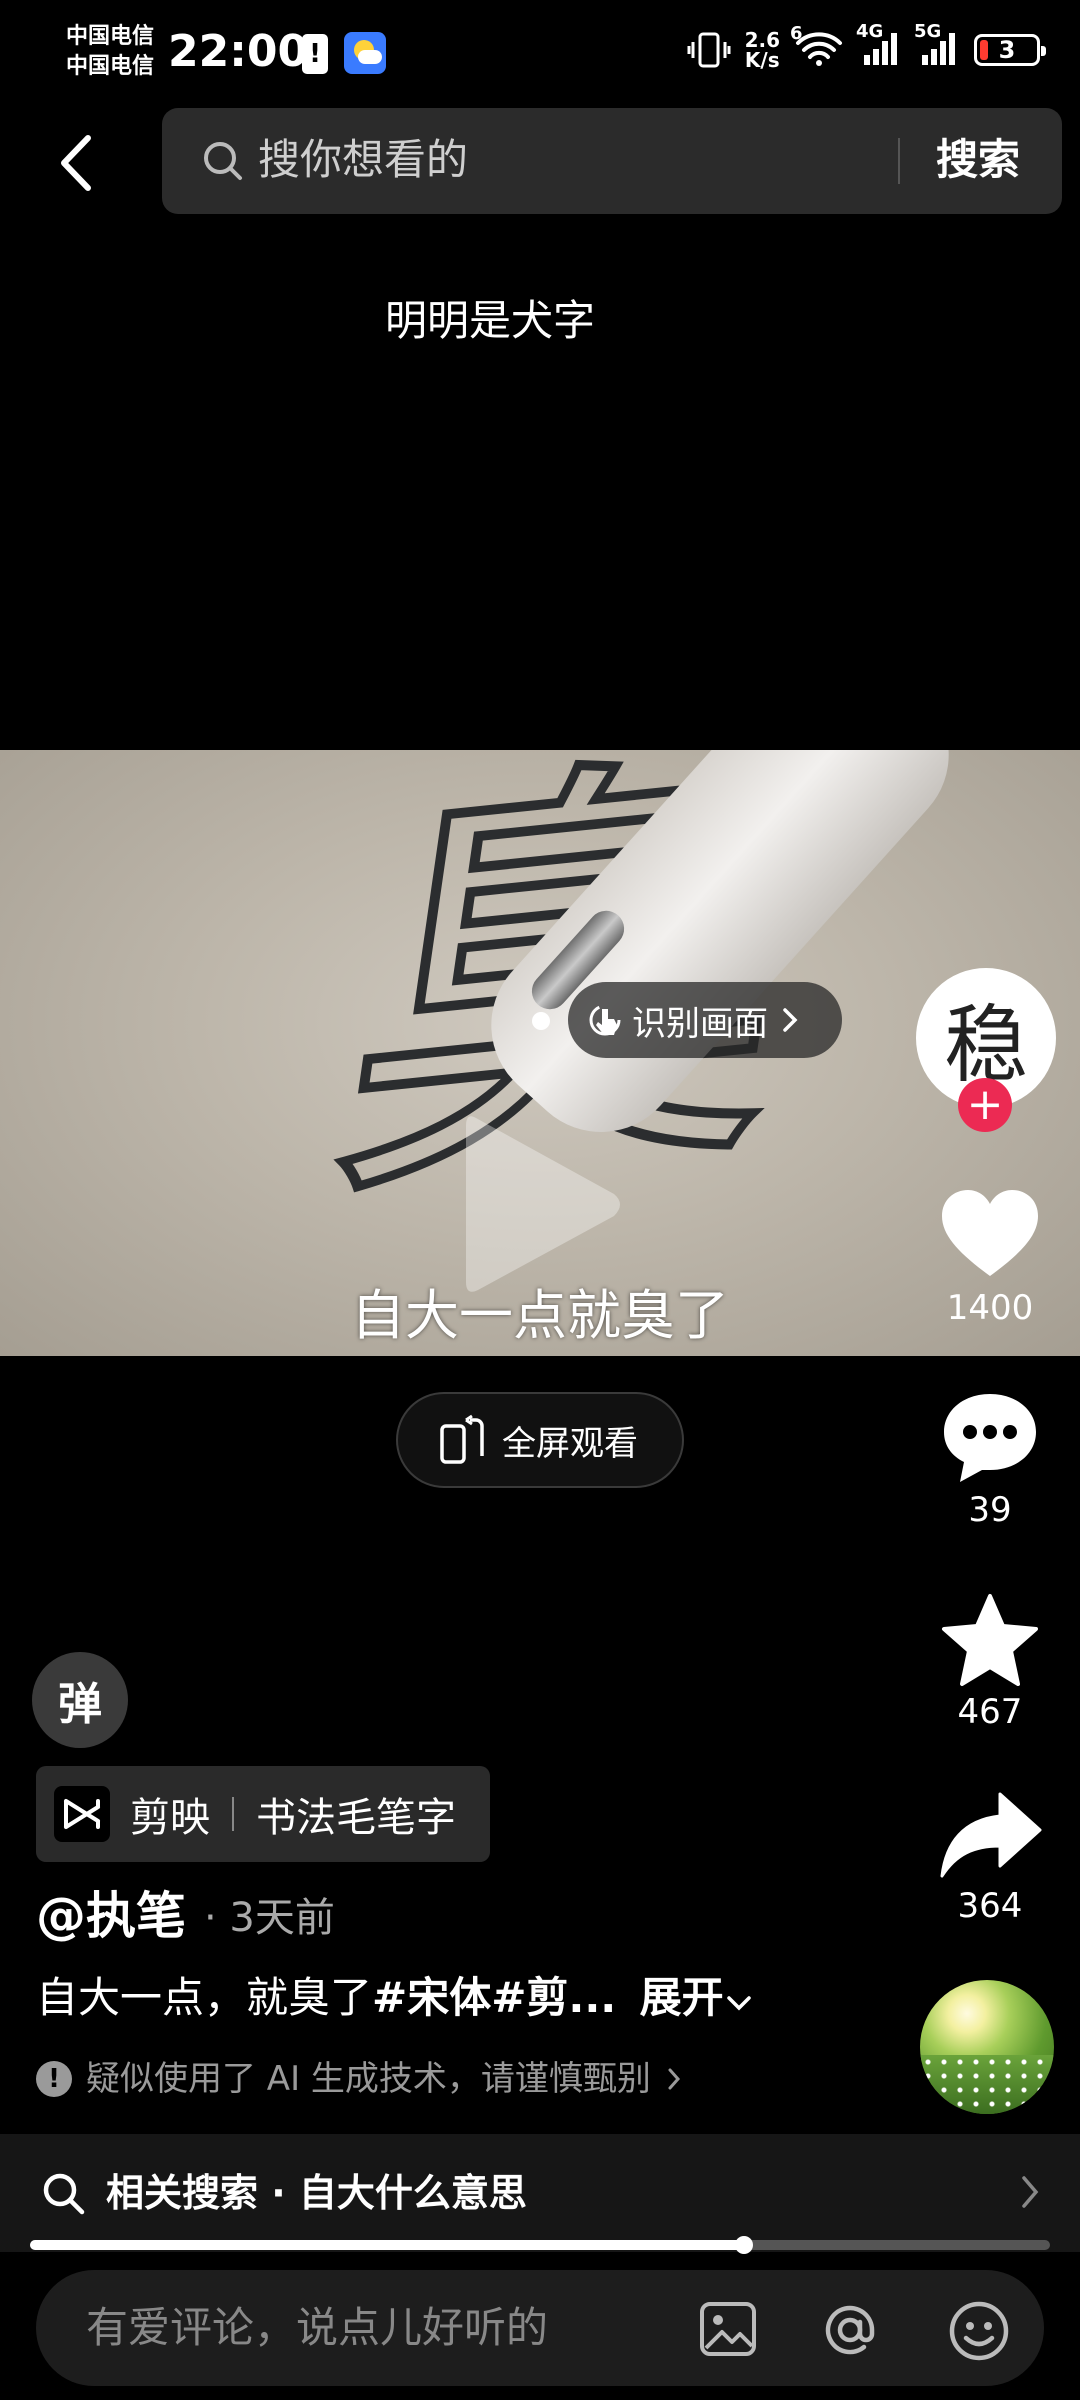 The width and height of the screenshot is (1080, 2400). What do you see at coordinates (541, 1021) in the screenshot?
I see `recognize-dot` at bounding box center [541, 1021].